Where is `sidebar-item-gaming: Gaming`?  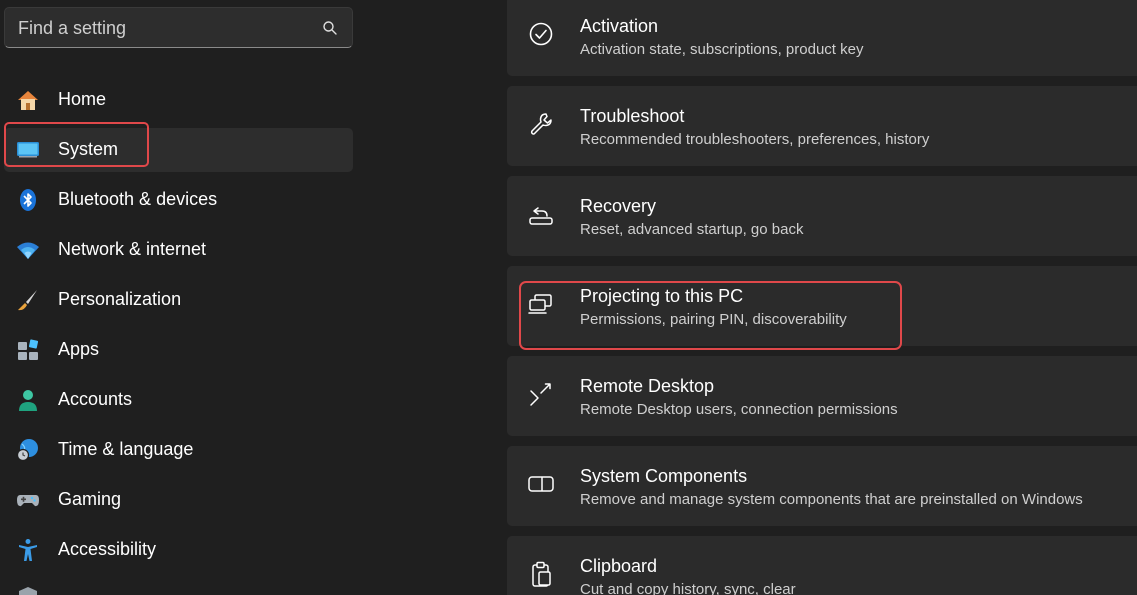 sidebar-item-gaming: Gaming is located at coordinates (178, 500).